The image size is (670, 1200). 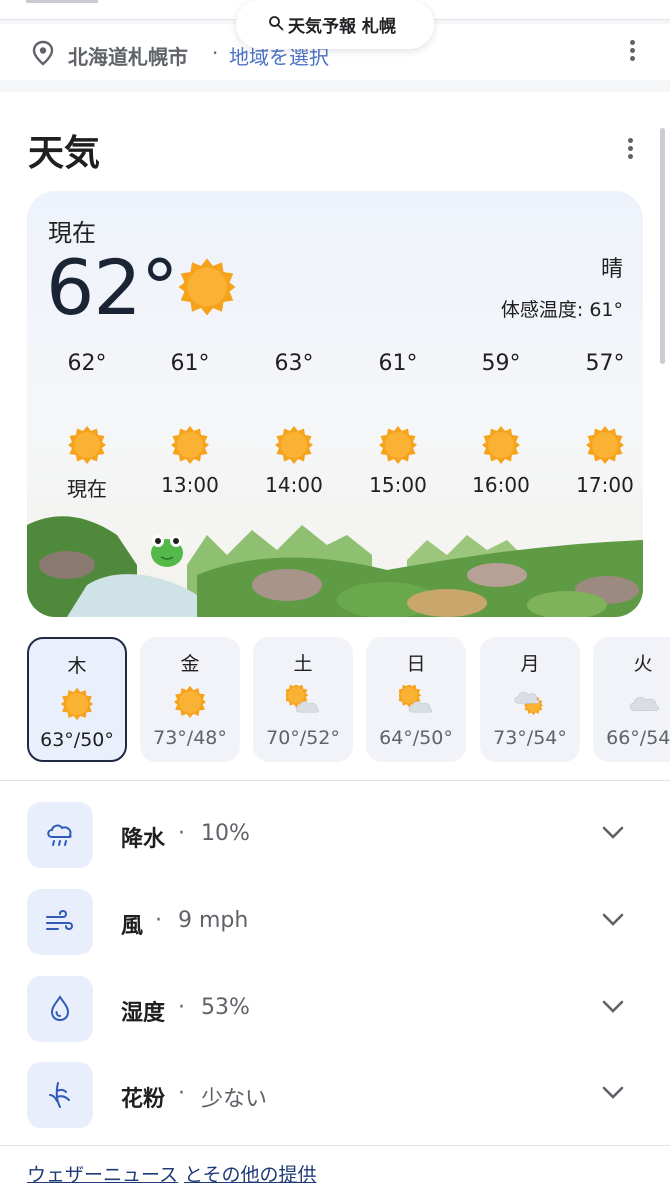 What do you see at coordinates (501, 485) in the screenshot?
I see `hourly-time: 16:00` at bounding box center [501, 485].